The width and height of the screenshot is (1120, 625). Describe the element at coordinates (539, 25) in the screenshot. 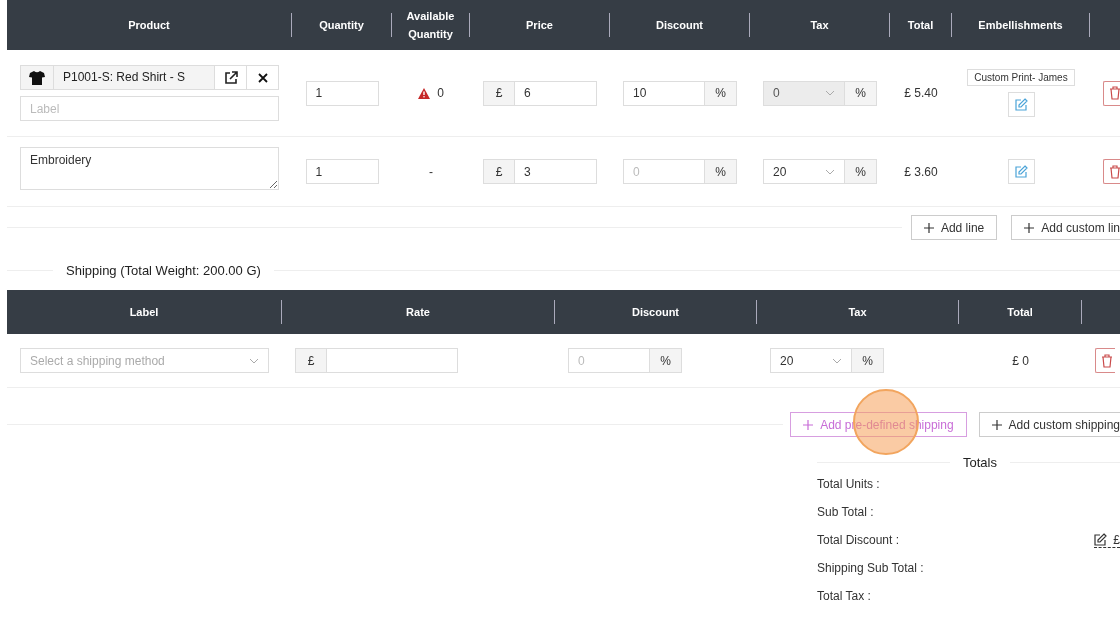

I see `column-header: Price` at that location.